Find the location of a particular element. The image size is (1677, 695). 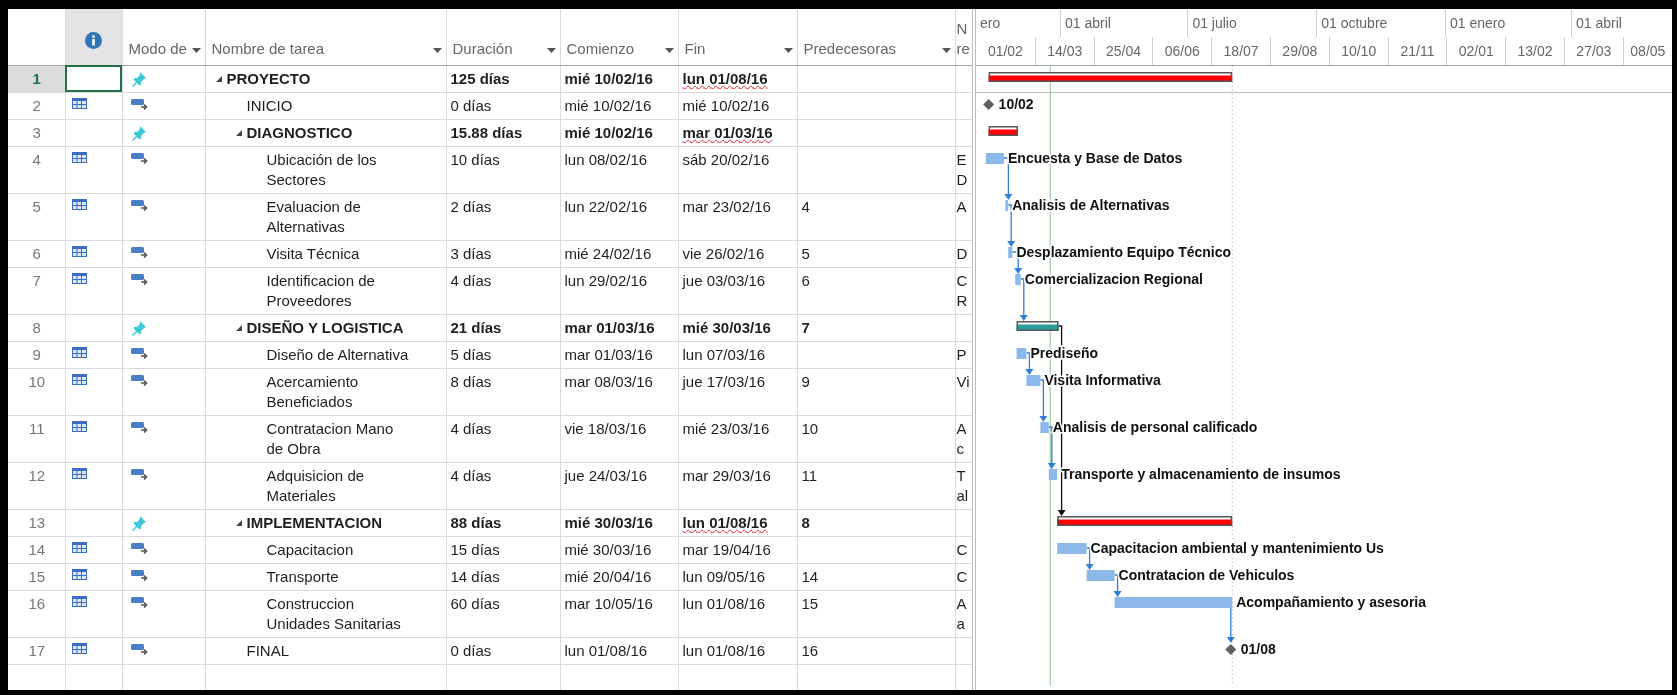

task-name: PROYECTO is located at coordinates (268, 78).